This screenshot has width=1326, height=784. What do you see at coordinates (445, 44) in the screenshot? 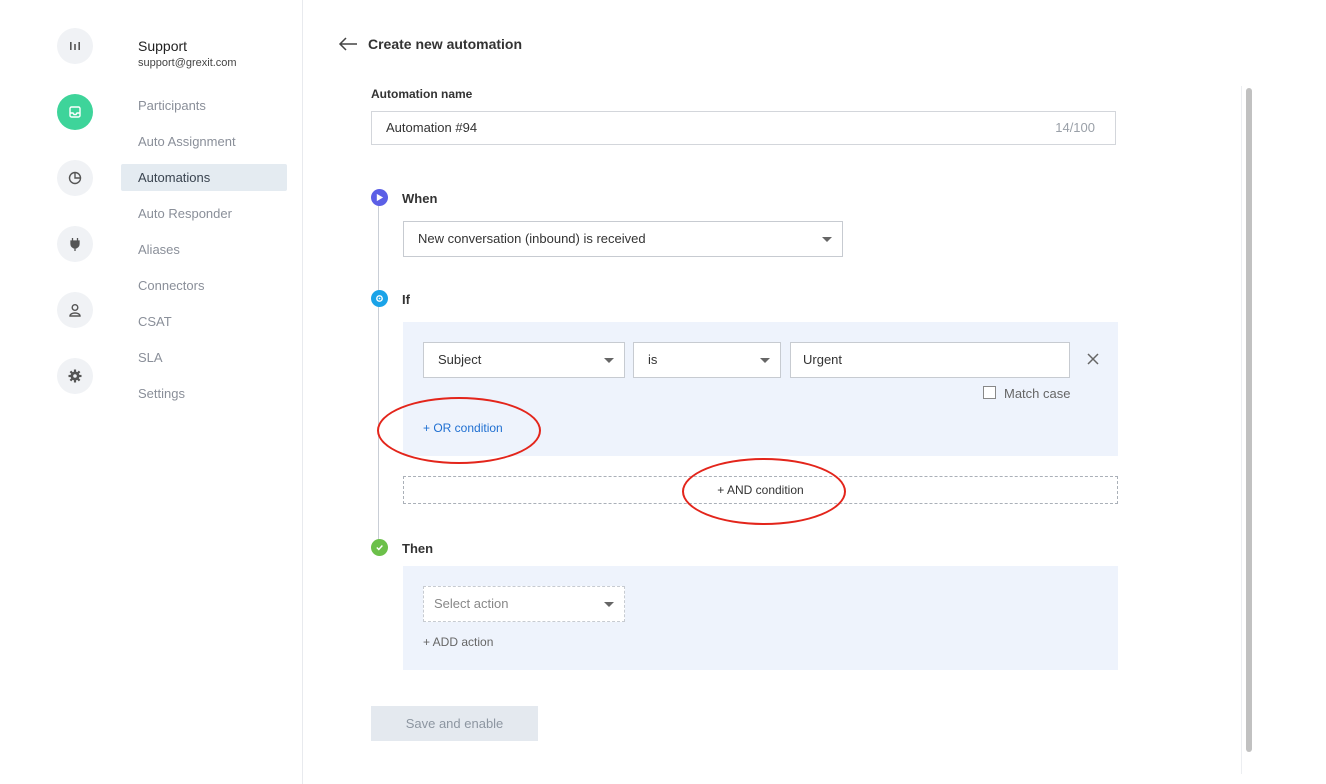
I see `page-title: Create new automation` at bounding box center [445, 44].